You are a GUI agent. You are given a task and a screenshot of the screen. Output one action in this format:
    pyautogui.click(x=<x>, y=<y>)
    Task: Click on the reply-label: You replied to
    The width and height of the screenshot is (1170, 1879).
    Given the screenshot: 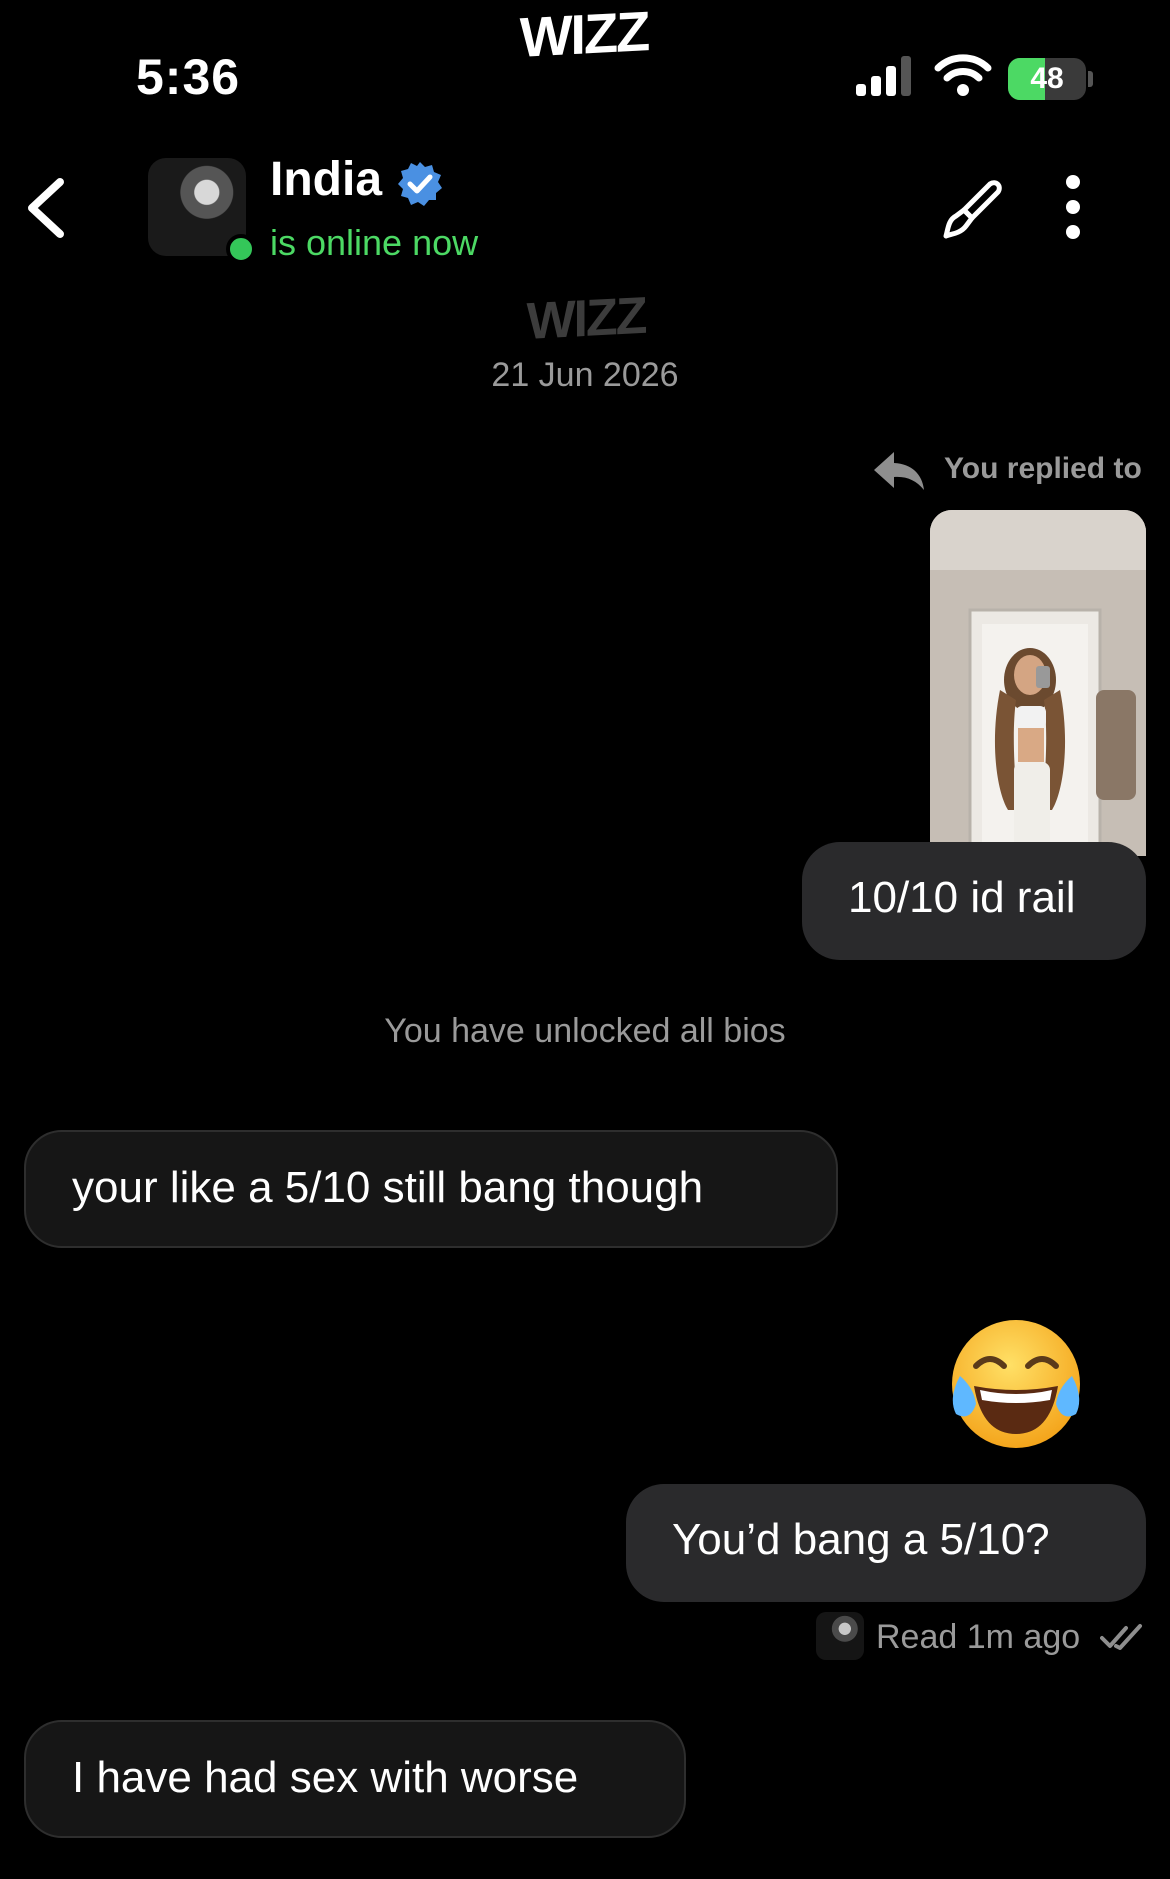 What is the action you would take?
    pyautogui.click(x=1043, y=468)
    